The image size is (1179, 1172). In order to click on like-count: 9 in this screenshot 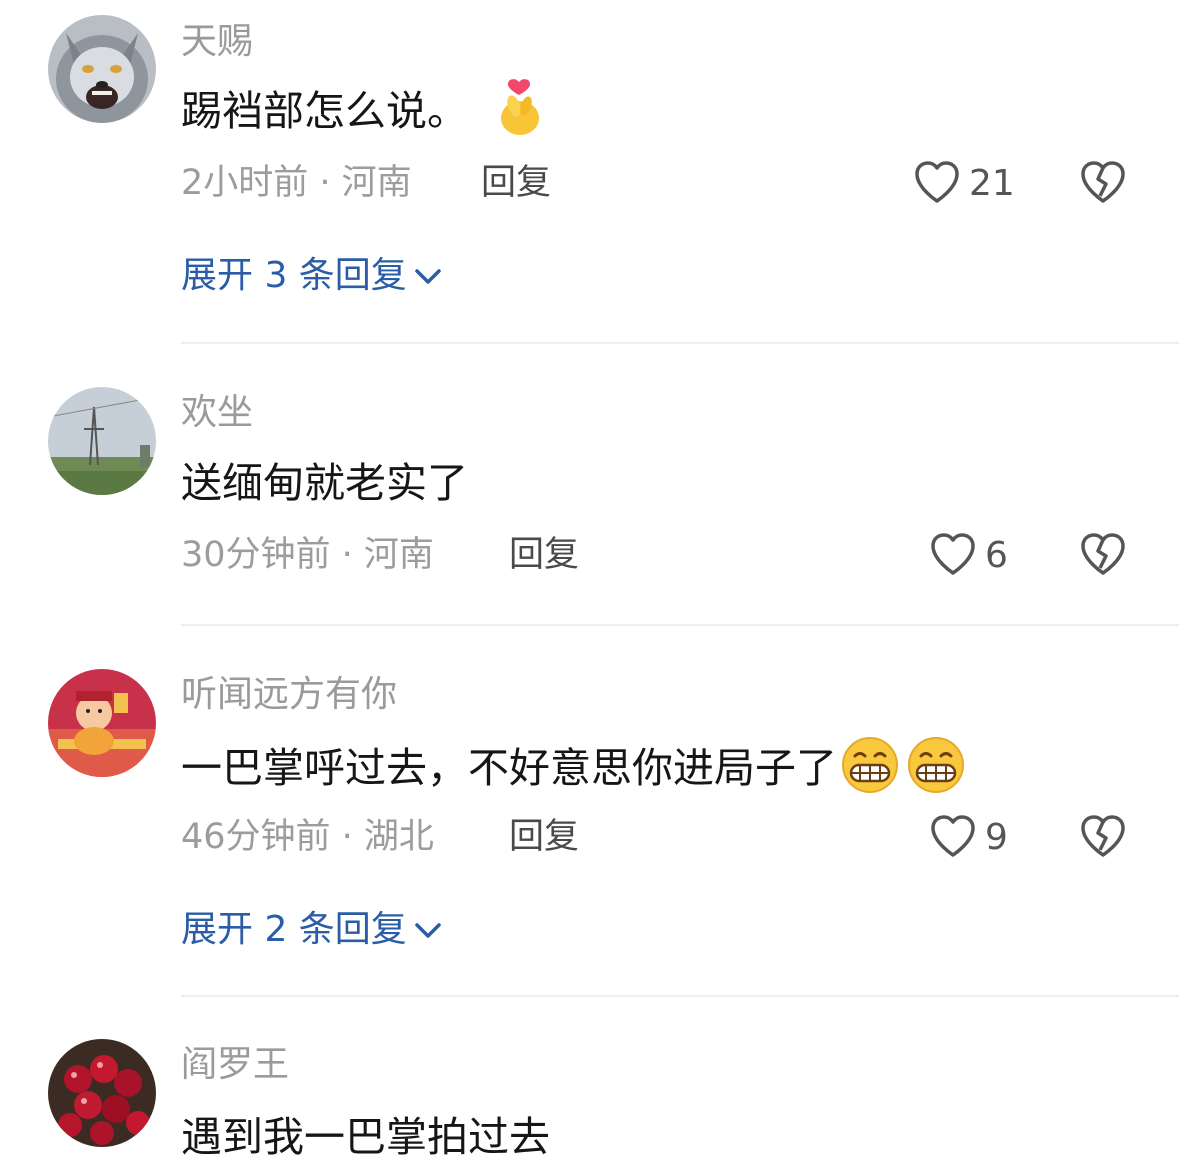, I will do `click(996, 837)`.